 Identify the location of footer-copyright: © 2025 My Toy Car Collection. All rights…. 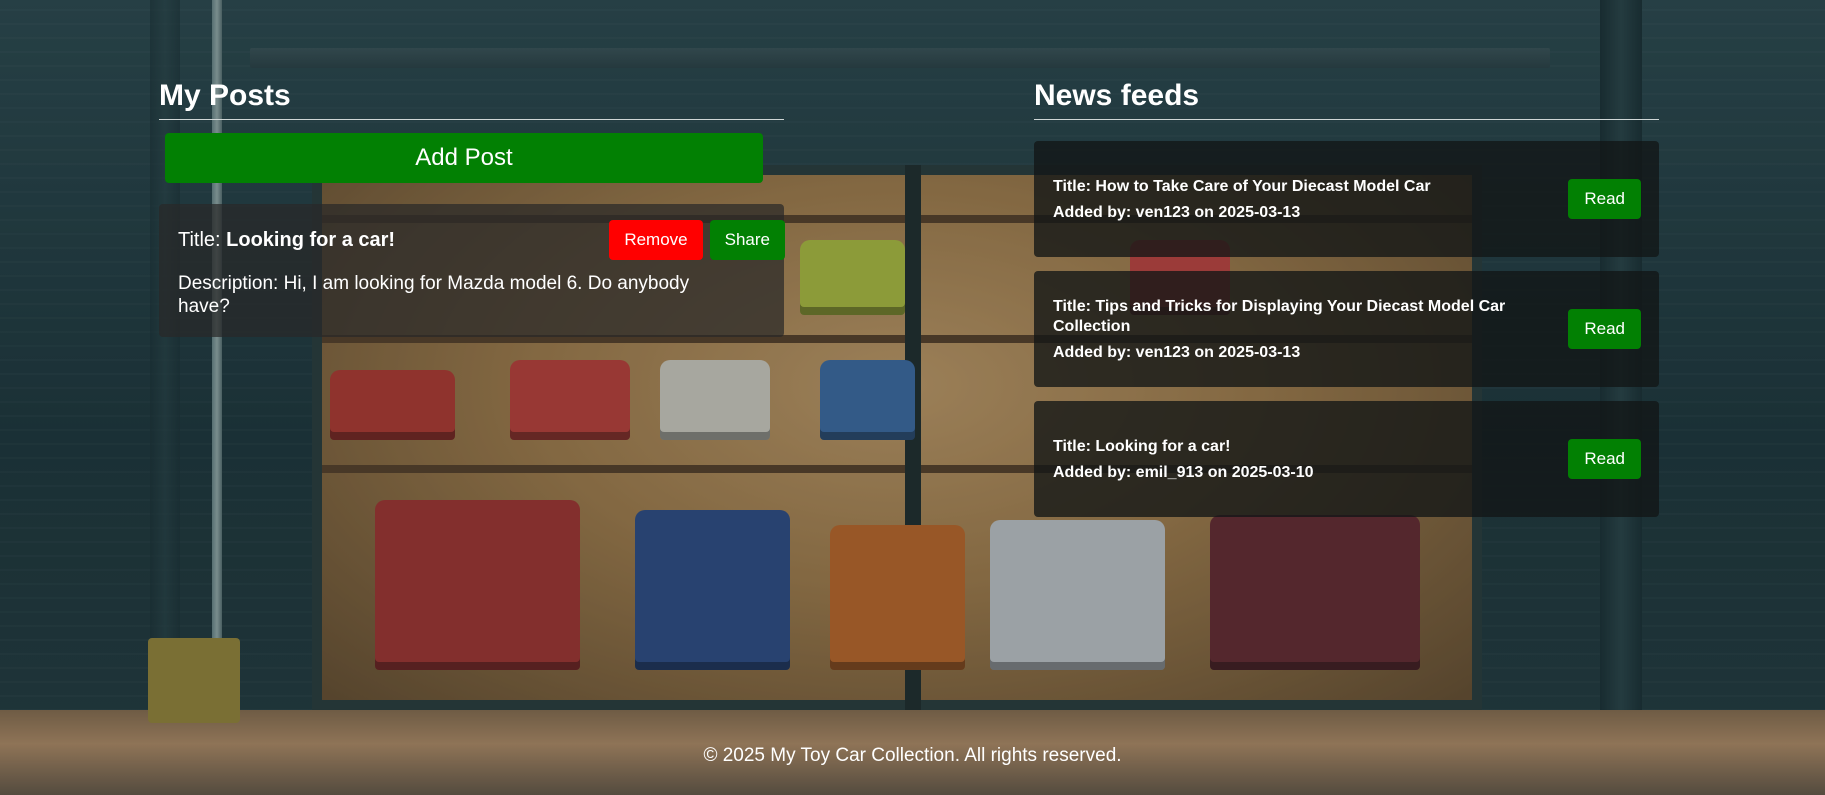
(912, 755).